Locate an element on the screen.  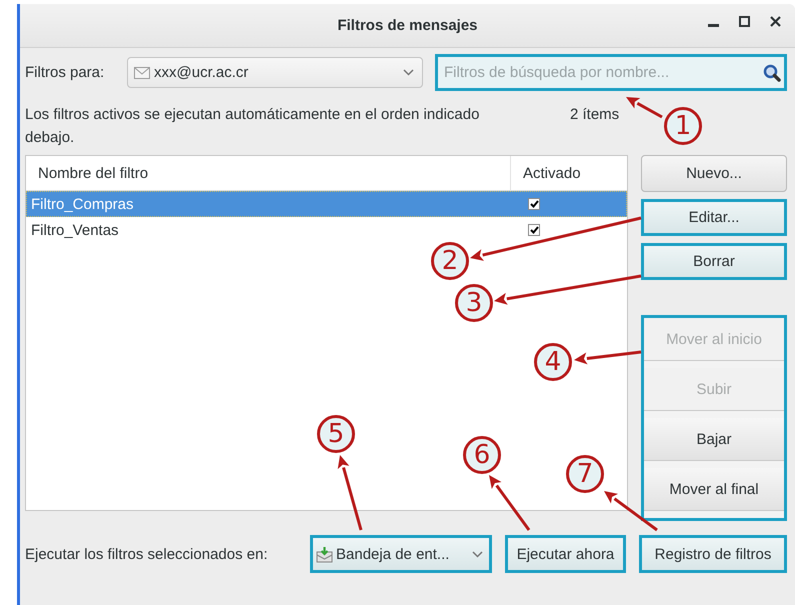
item-count: 2 ítems is located at coordinates (595, 115).